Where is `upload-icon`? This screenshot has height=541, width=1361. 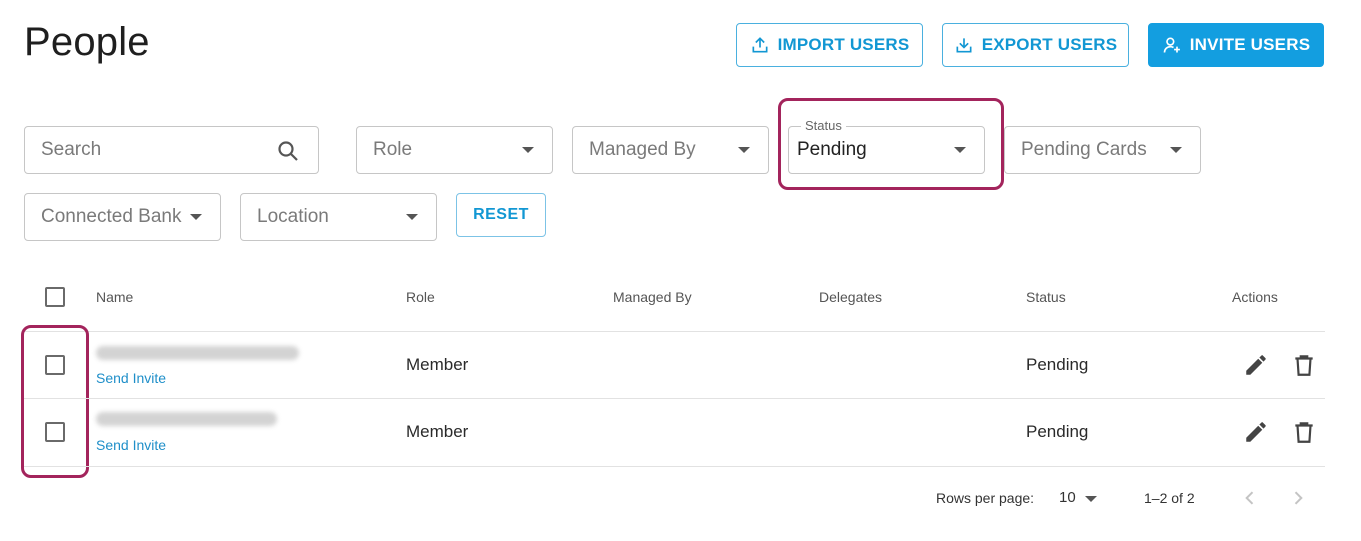
upload-icon is located at coordinates (760, 45).